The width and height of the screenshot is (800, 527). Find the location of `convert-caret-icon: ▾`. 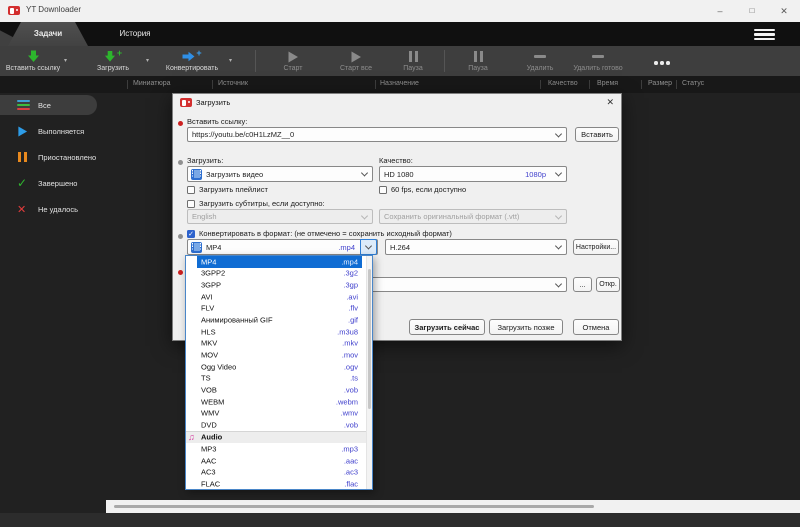

convert-caret-icon: ▾ is located at coordinates (230, 60).